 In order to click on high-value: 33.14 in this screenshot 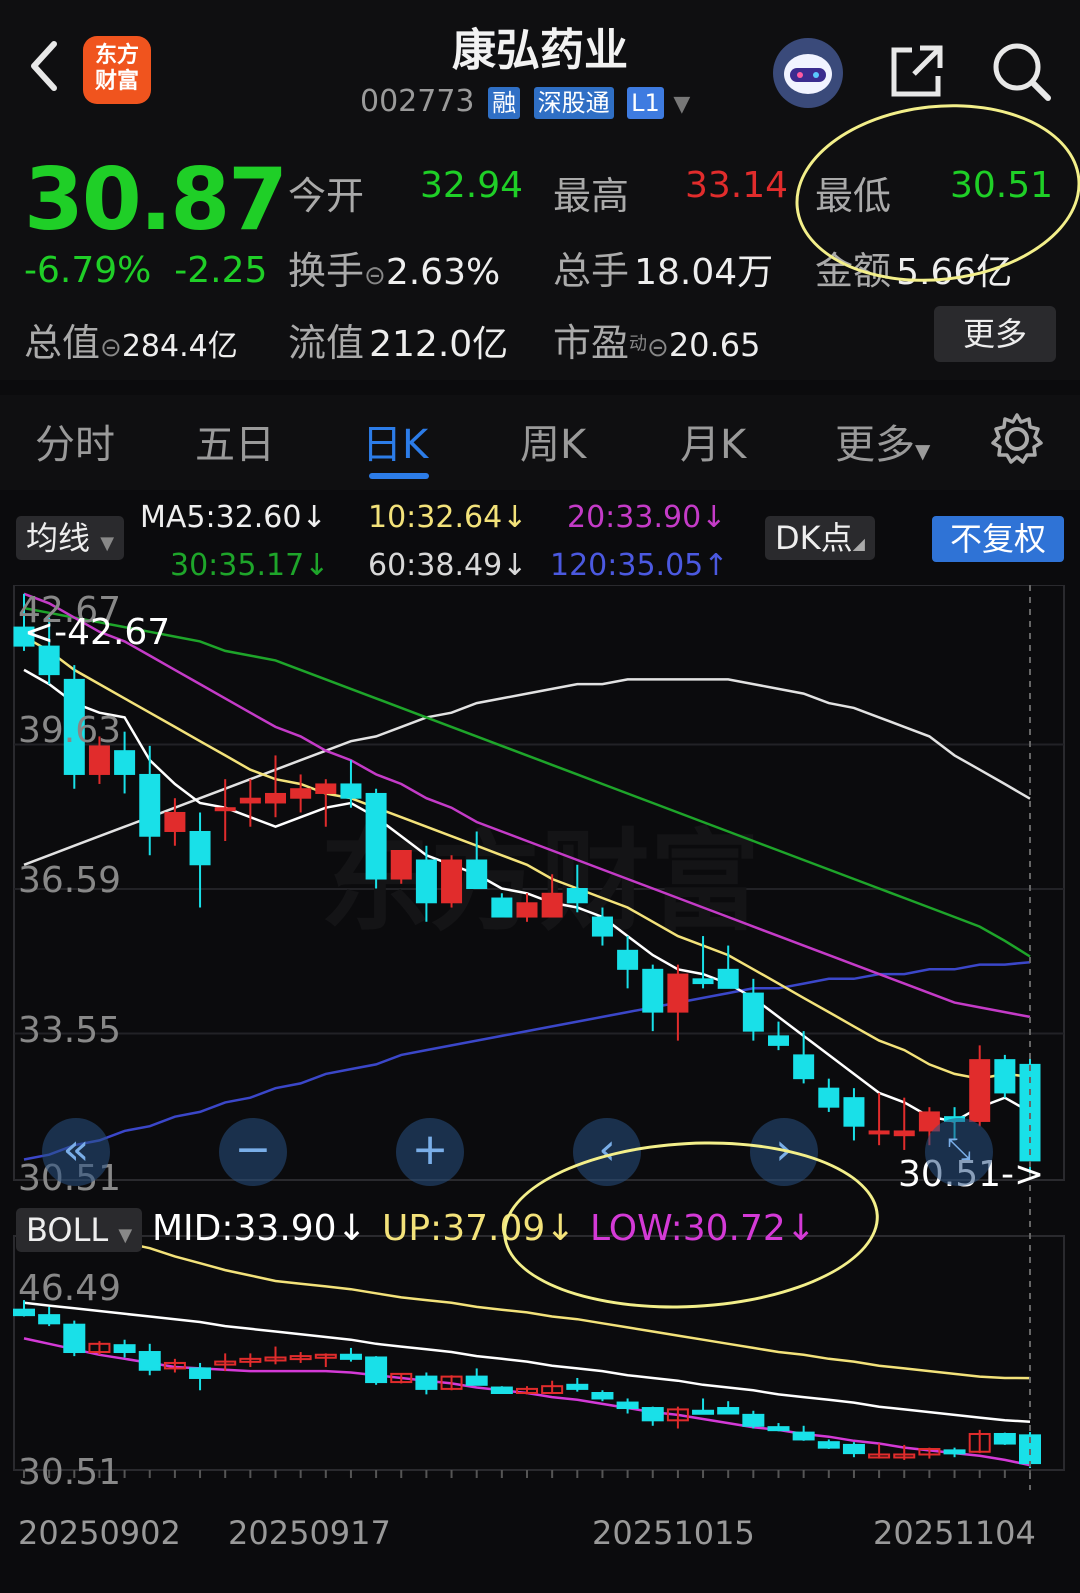, I will do `click(737, 185)`.